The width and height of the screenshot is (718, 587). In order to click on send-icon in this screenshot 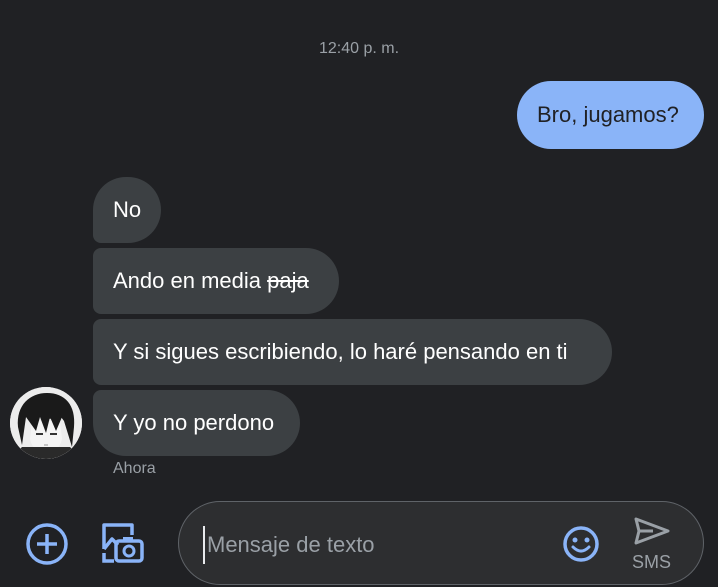, I will do `click(652, 531)`.